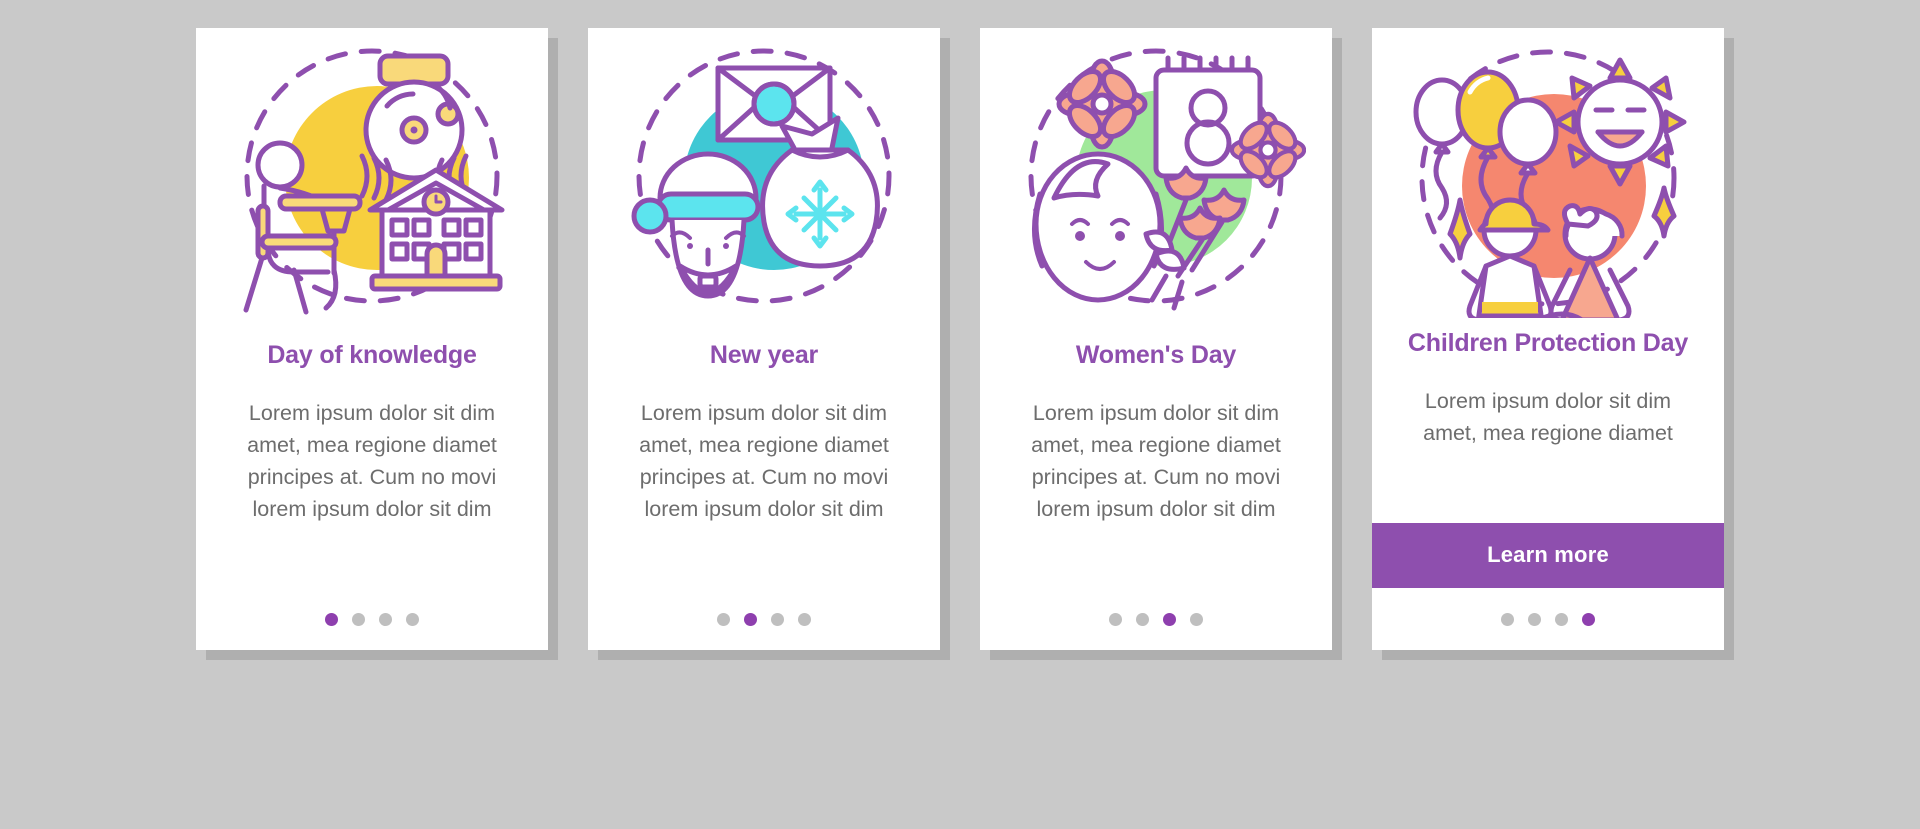 This screenshot has height=829, width=1920. I want to click on day-of-knowledge-illustration, so click(372, 178).